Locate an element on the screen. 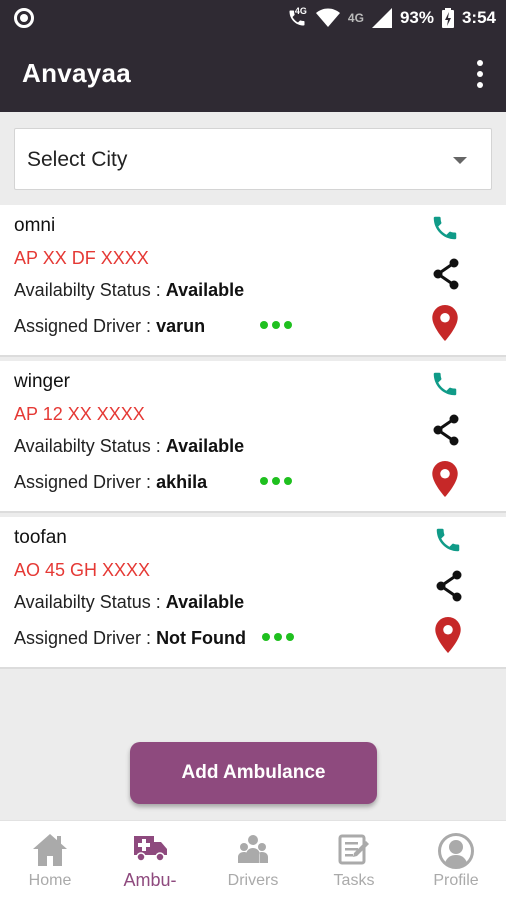 The image size is (506, 900). status-indicators: 4G 4G 93% 3:54 is located at coordinates (391, 18).